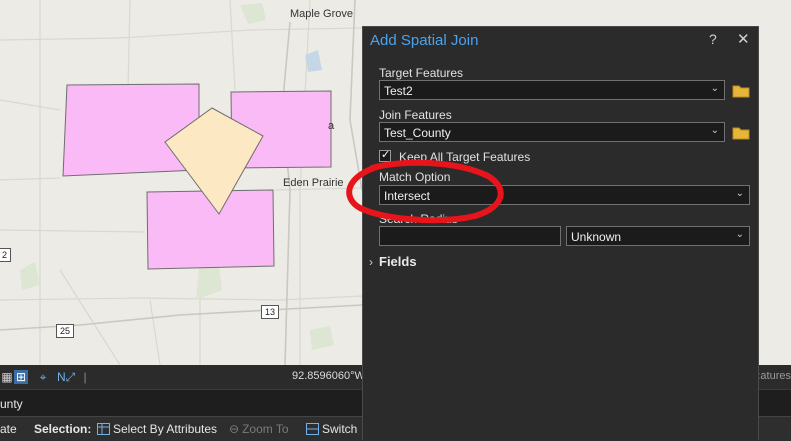 This screenshot has width=791, height=441. Describe the element at coordinates (165, 429) in the screenshot. I see `select-by-attributes-label: Select By Attributes` at that location.